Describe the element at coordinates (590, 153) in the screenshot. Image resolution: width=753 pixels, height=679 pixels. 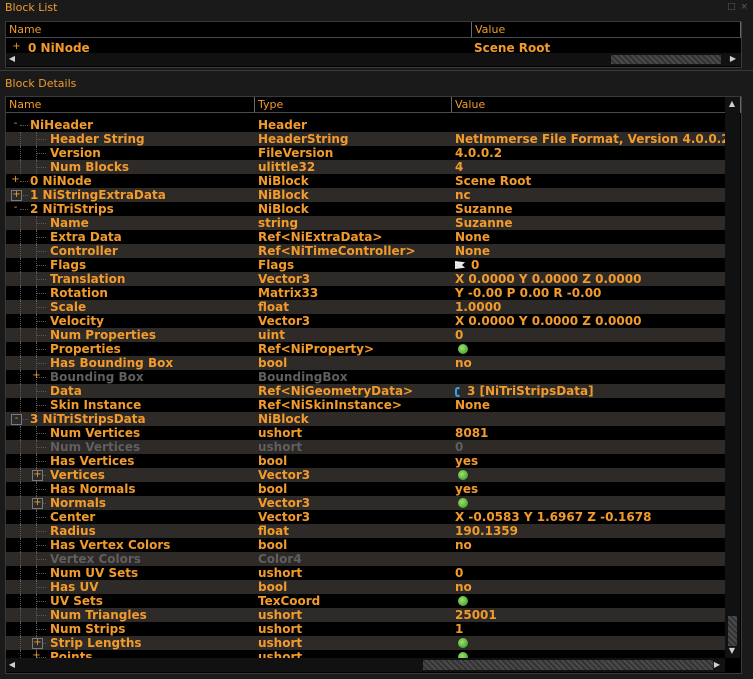
I see `field-value: 4.0.0.2` at that location.